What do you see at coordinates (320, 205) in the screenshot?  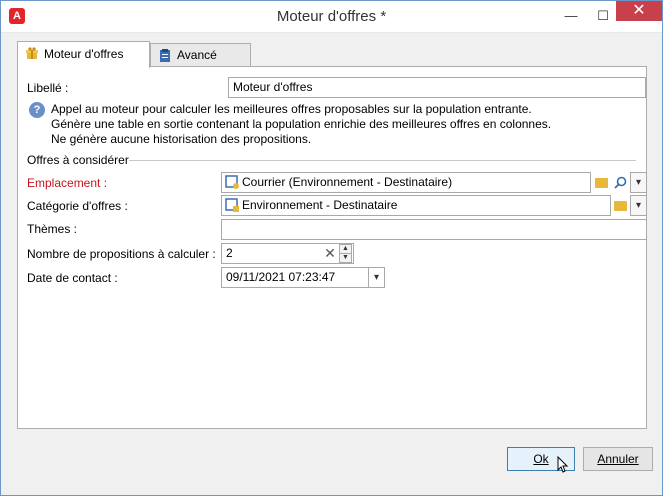 I see `categorie-value: Environnement - Destinataire` at bounding box center [320, 205].